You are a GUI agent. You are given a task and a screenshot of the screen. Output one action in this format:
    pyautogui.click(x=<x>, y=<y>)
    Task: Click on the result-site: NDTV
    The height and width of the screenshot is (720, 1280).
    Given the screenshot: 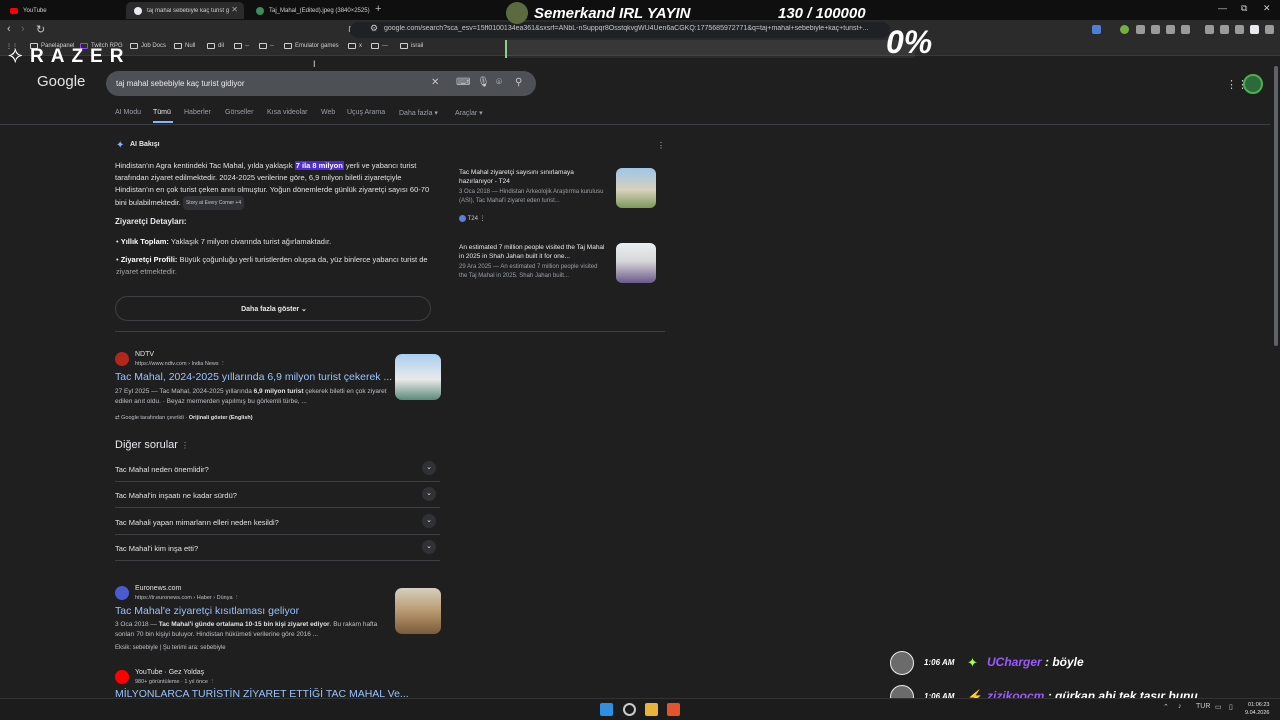 What is the action you would take?
    pyautogui.click(x=144, y=354)
    